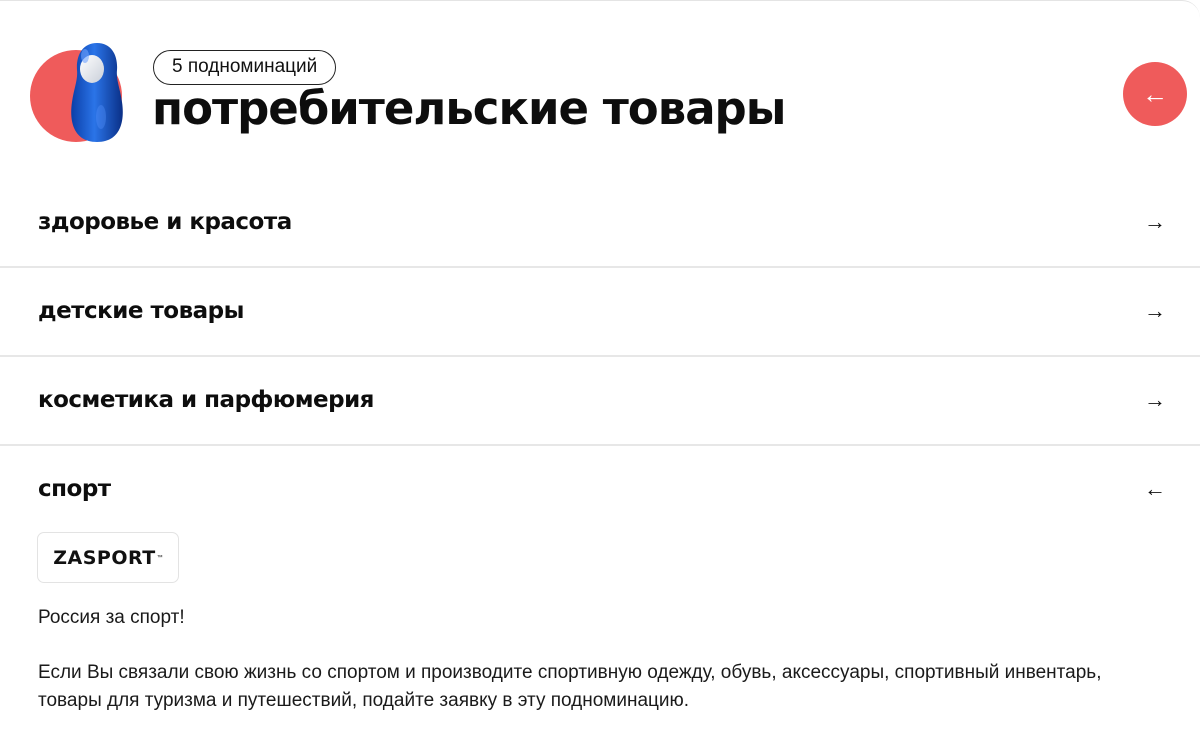  I want to click on nomination-mascot, so click(78, 92).